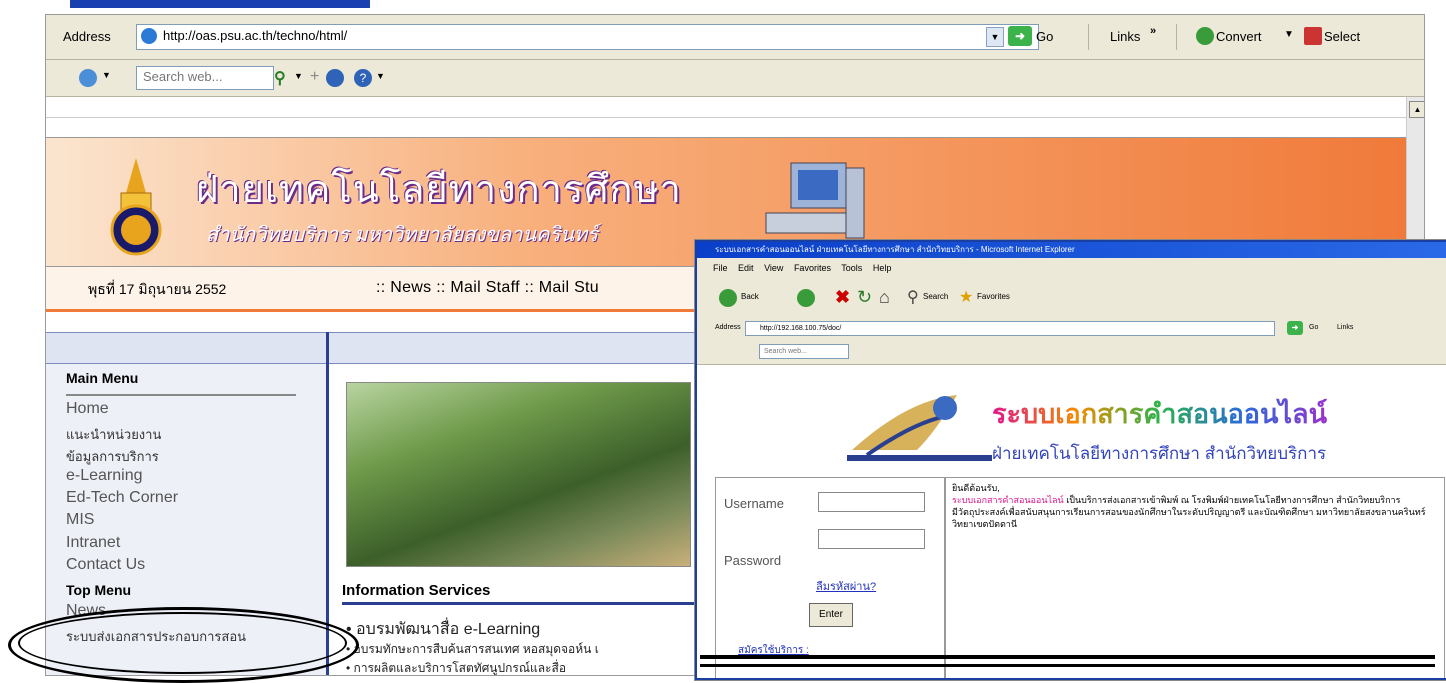 This screenshot has height=683, width=1446. Describe the element at coordinates (966, 297) in the screenshot. I see `favorites-star-icon: ★` at that location.